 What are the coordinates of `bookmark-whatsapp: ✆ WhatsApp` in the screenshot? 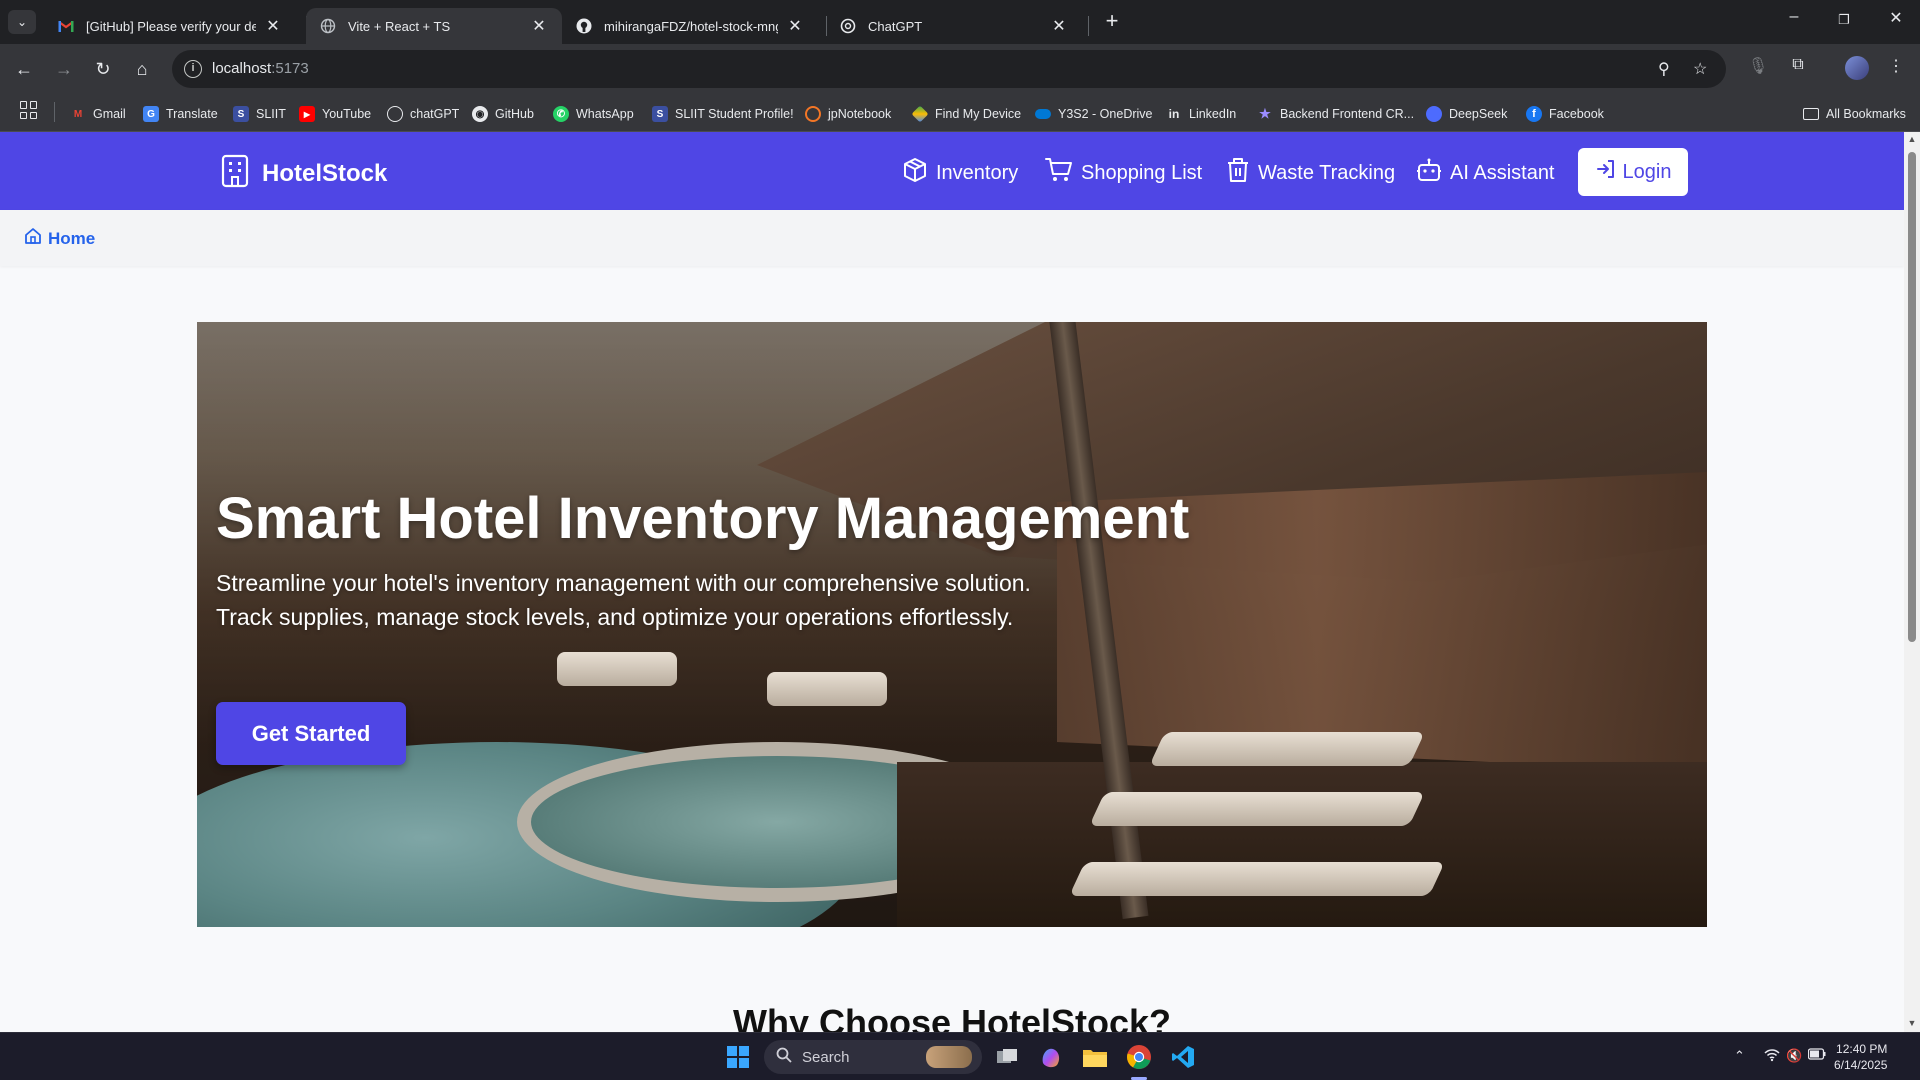 It's located at (593, 114).